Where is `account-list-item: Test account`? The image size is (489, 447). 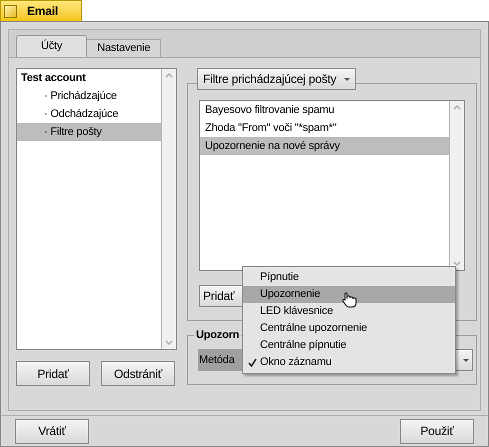 account-list-item: Test account is located at coordinates (89, 78).